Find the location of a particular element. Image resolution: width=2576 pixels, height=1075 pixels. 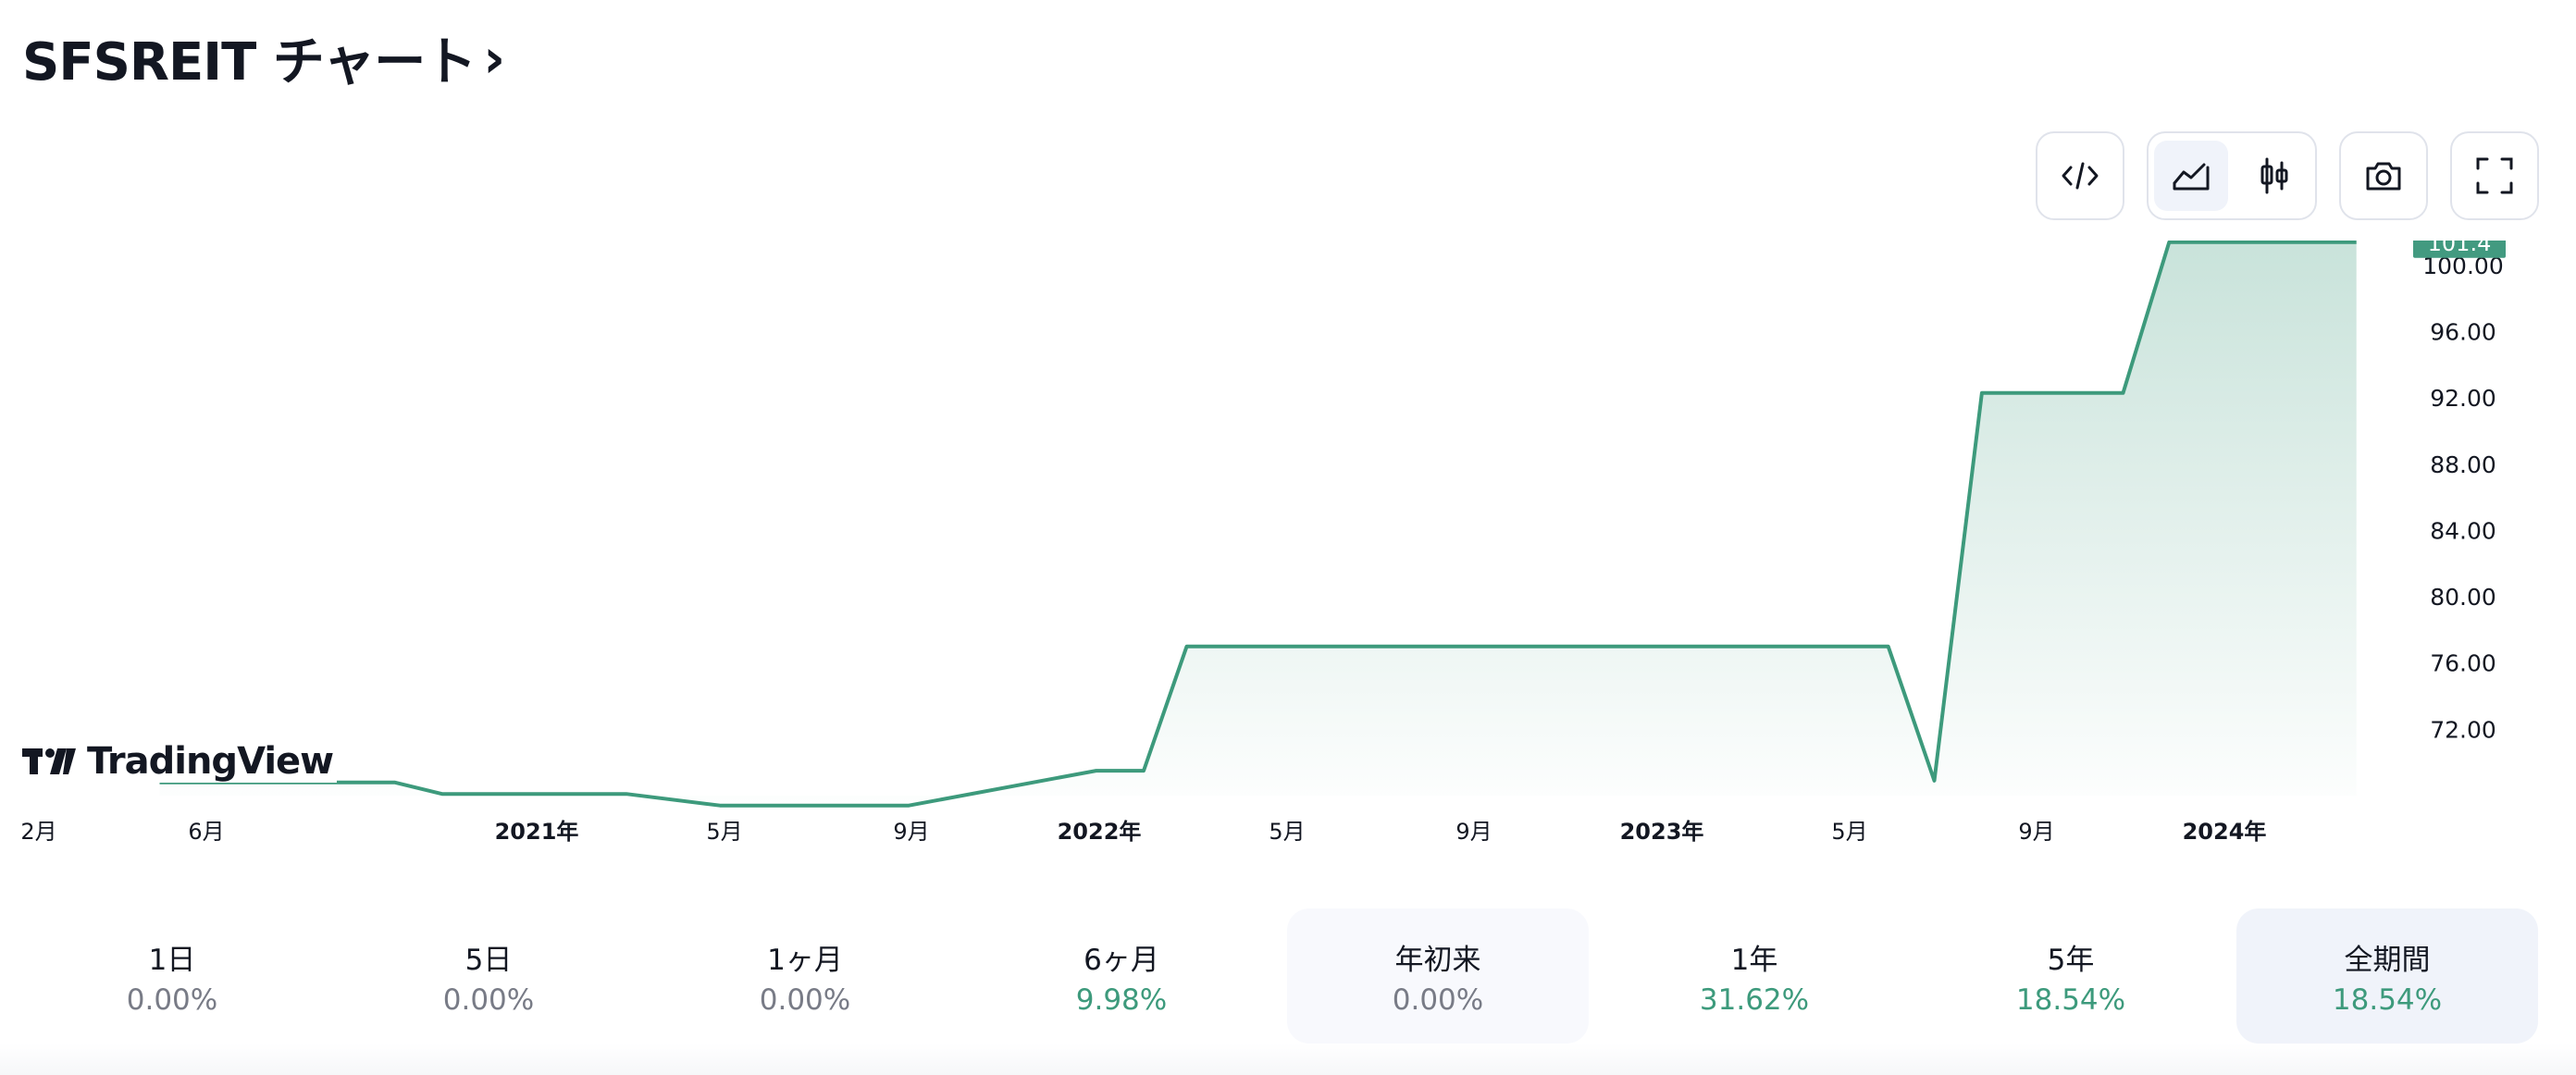

period-all: 全期間 18.54% is located at coordinates (2387, 976).